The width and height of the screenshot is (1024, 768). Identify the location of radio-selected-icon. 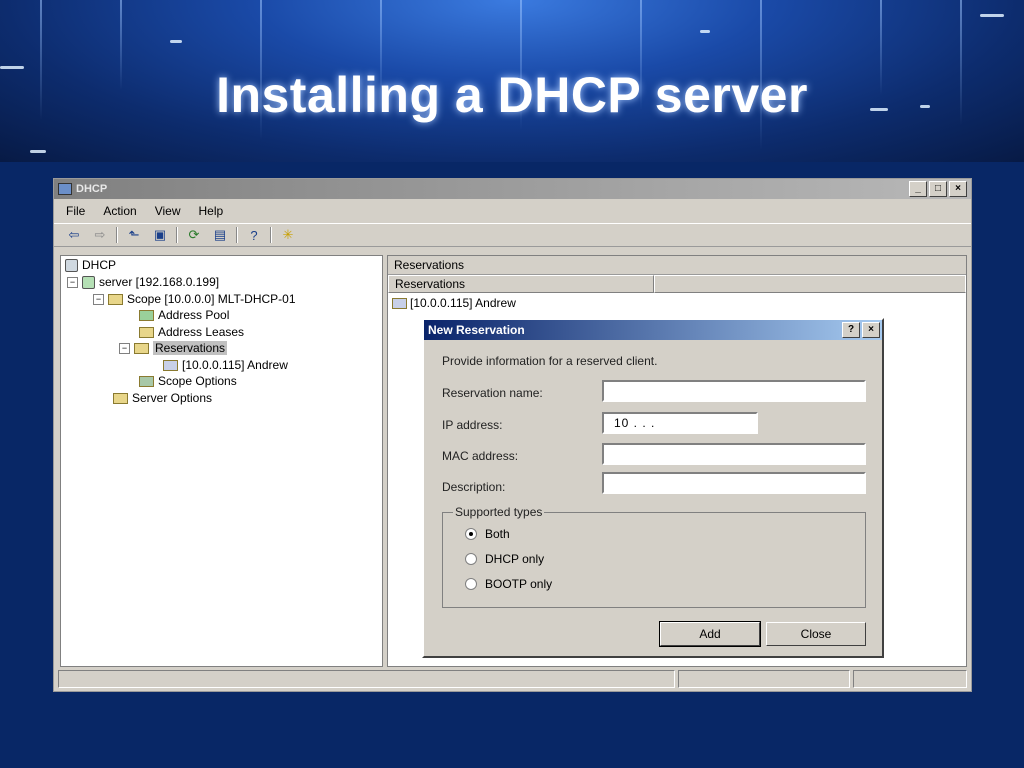
(471, 534).